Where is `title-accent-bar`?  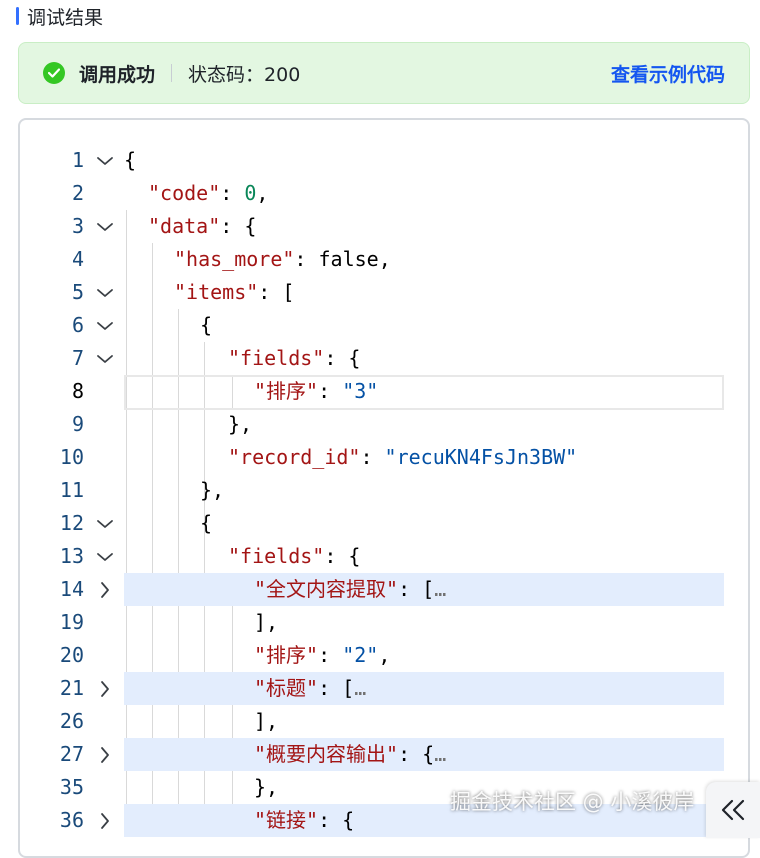
title-accent-bar is located at coordinates (17, 16).